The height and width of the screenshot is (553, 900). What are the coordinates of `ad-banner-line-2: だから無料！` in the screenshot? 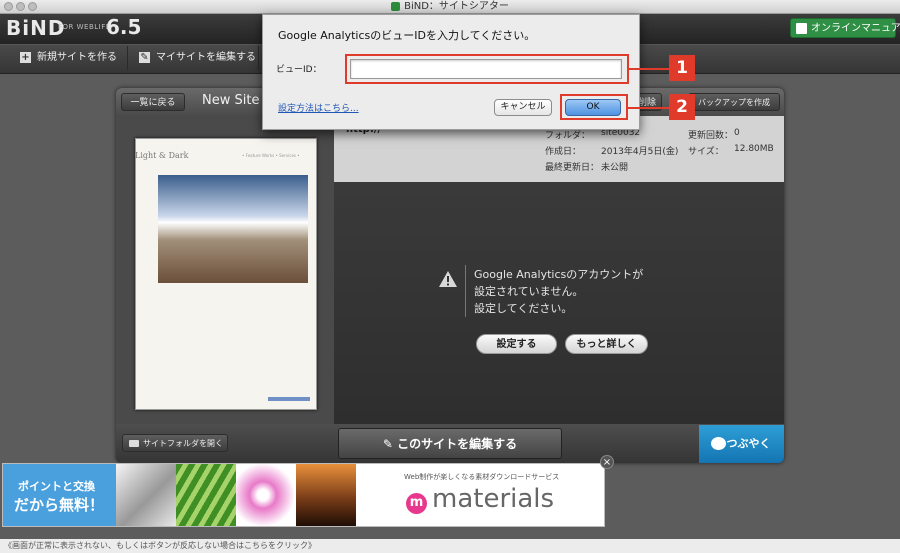 It's located at (59, 505).